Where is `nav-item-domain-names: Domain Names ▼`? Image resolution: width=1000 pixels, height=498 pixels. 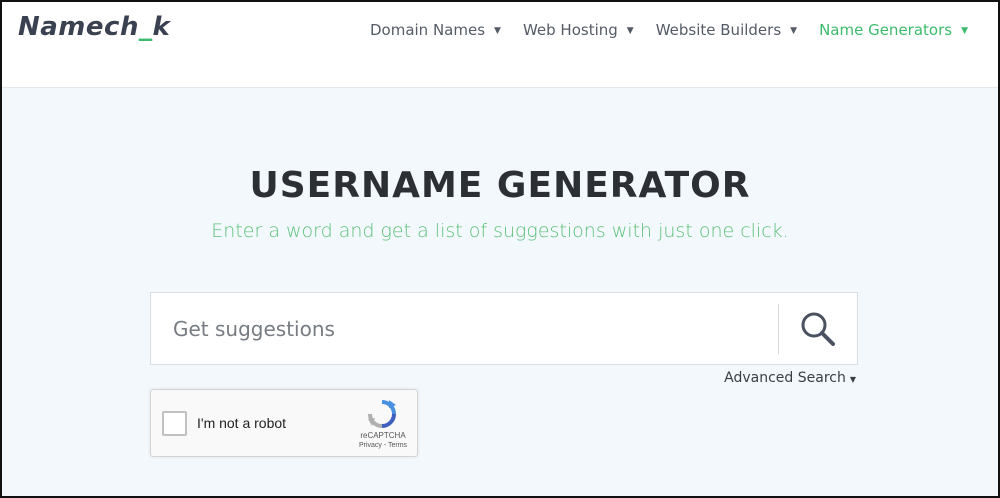
nav-item-domain-names: Domain Names ▼ is located at coordinates (435, 30).